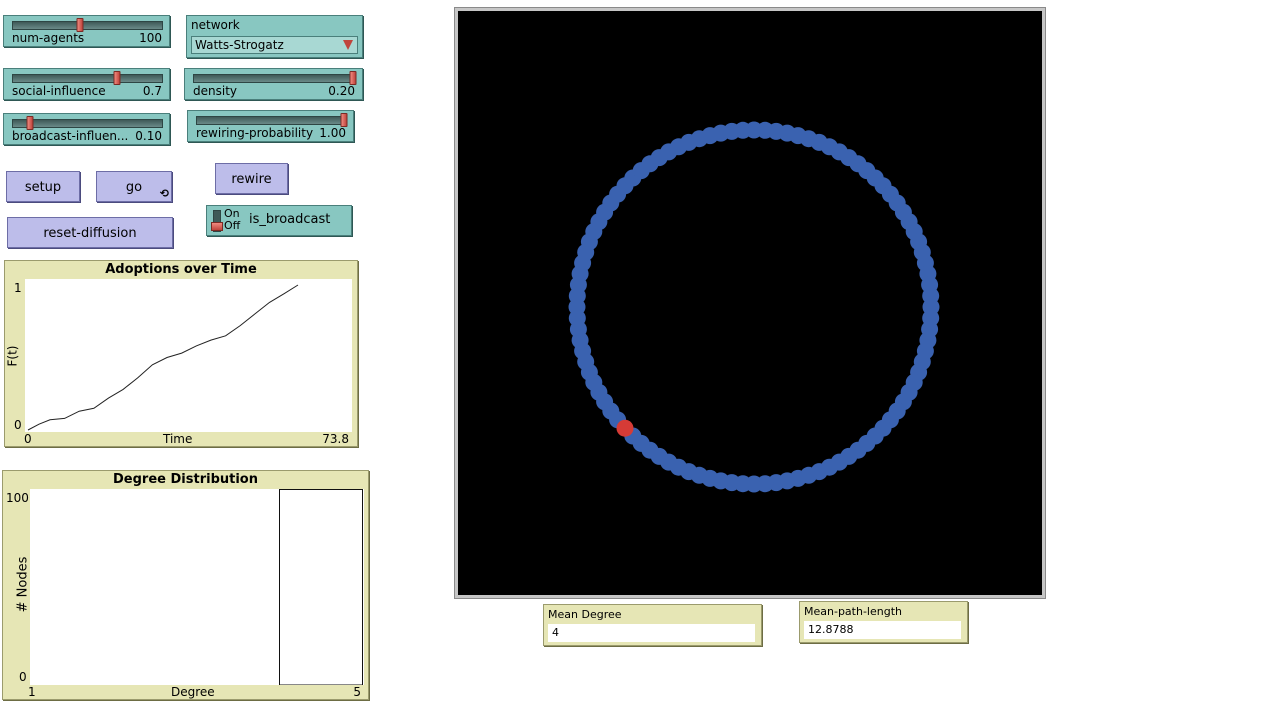 Image resolution: width=1280 pixels, height=708 pixels. I want to click on switch-label: is_broadcast, so click(290, 219).